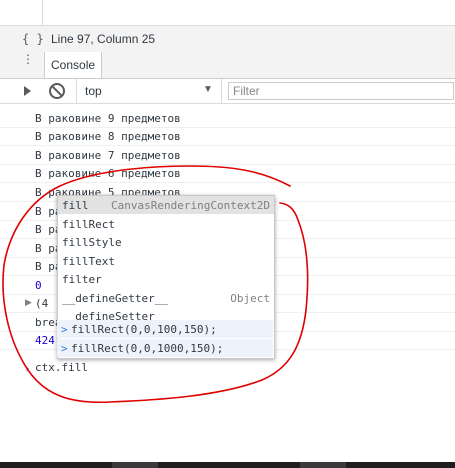 This screenshot has height=468, width=455. I want to click on play-sidebar-icon, so click(27, 91).